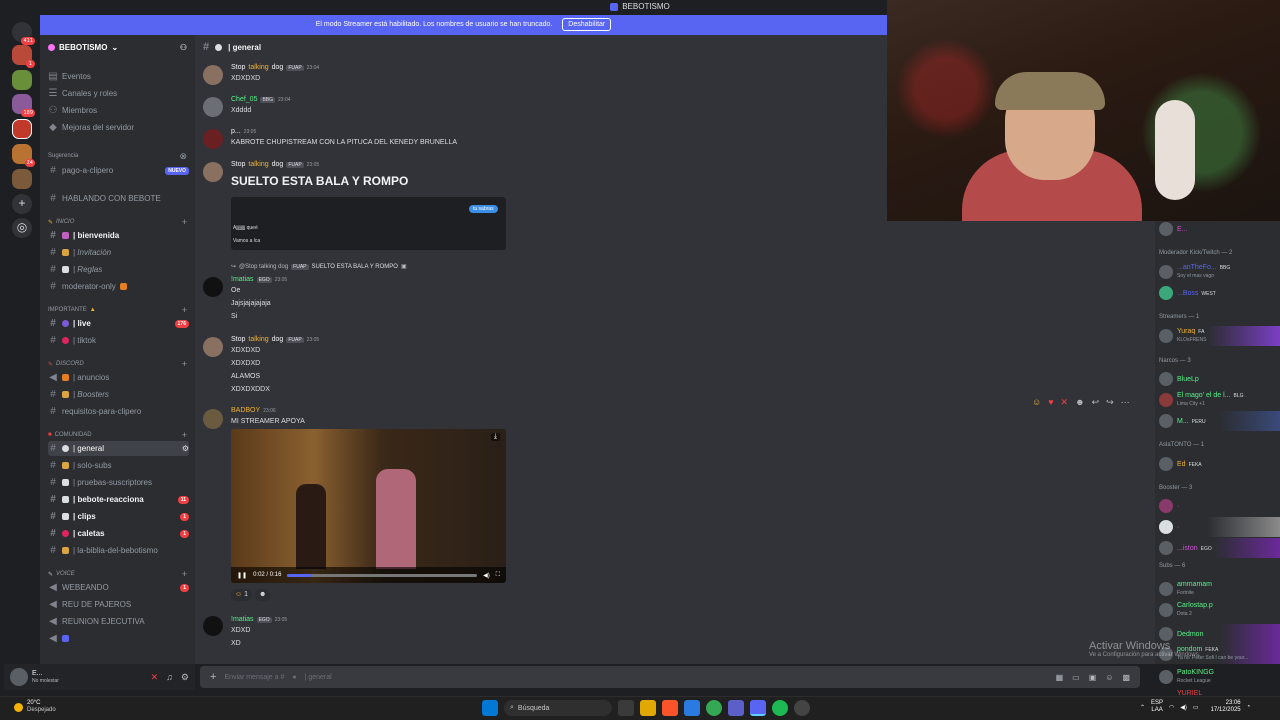  What do you see at coordinates (1171, 707) in the screenshot?
I see `wifi-icon: ◠` at bounding box center [1171, 707].